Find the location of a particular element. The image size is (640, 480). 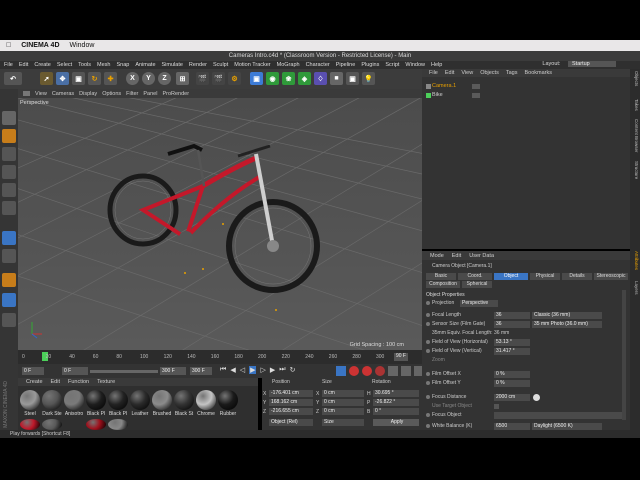

boole-icon: ◈ is located at coordinates (304, 78).